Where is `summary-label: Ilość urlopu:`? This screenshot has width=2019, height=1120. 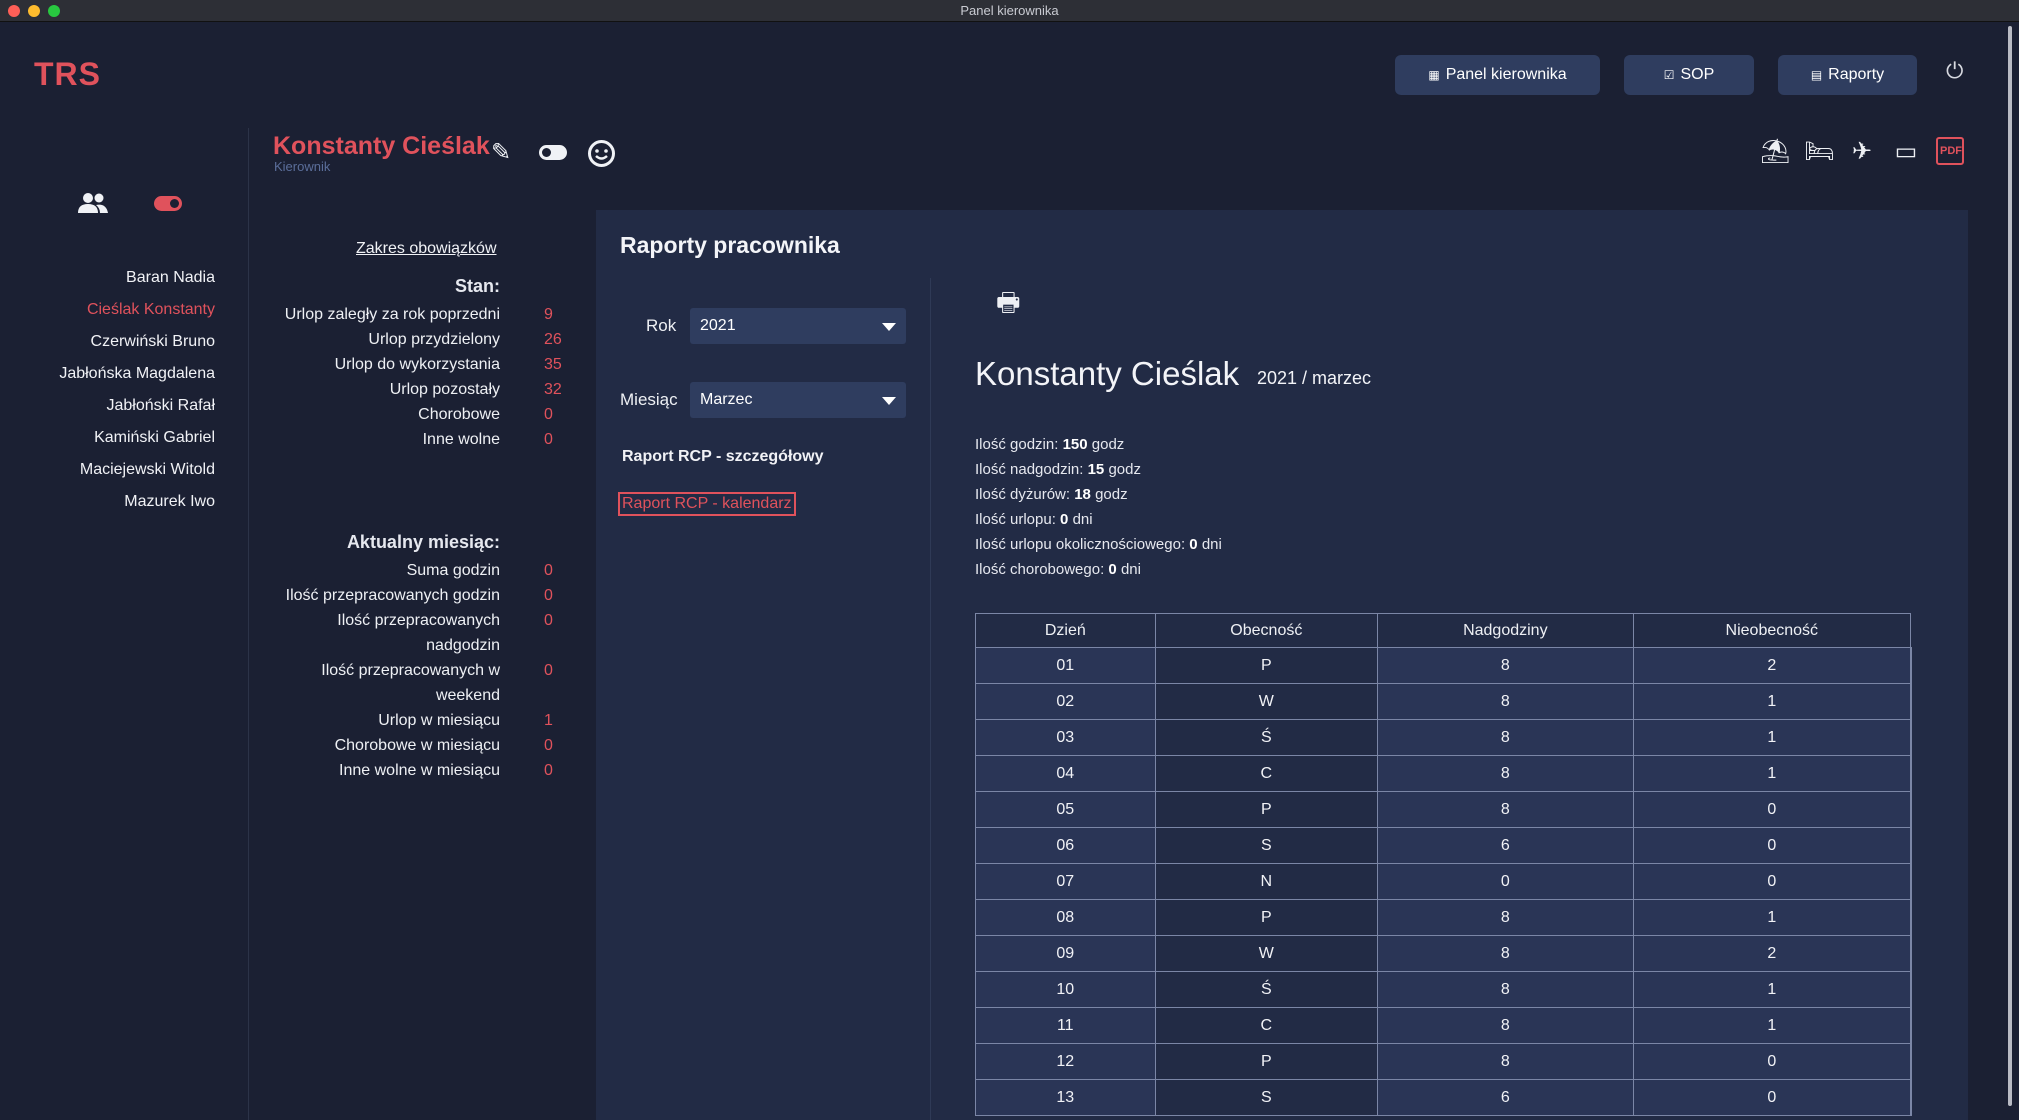
summary-label: Ilość urlopu: is located at coordinates (1015, 519).